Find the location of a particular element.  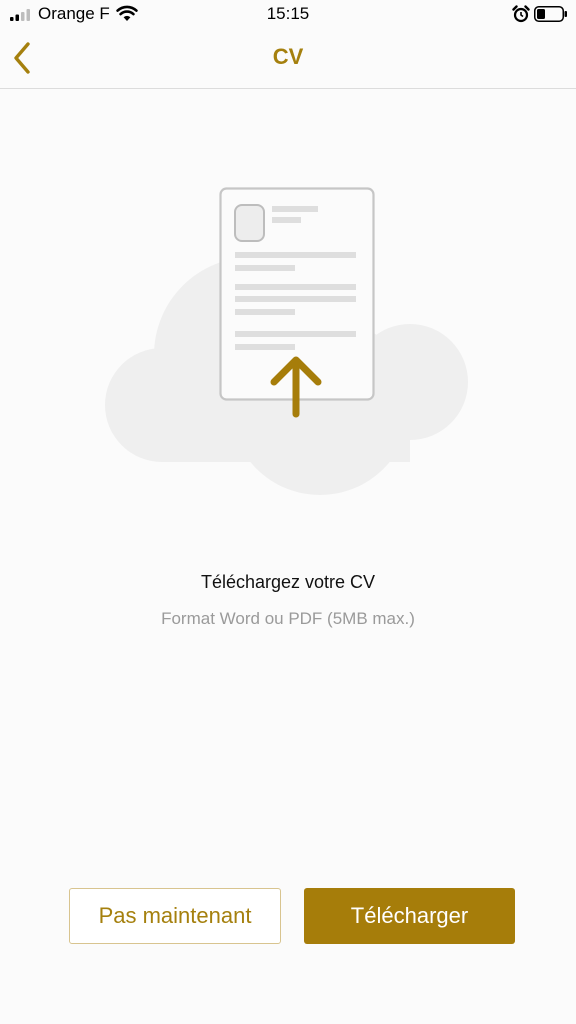

status-time: 15:15 is located at coordinates (288, 13).